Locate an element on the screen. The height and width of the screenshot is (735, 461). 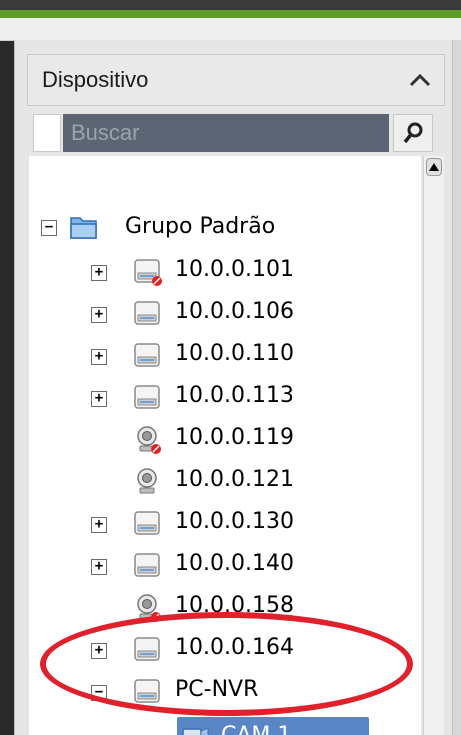
panel-title: Dispositivo is located at coordinates (95, 79).